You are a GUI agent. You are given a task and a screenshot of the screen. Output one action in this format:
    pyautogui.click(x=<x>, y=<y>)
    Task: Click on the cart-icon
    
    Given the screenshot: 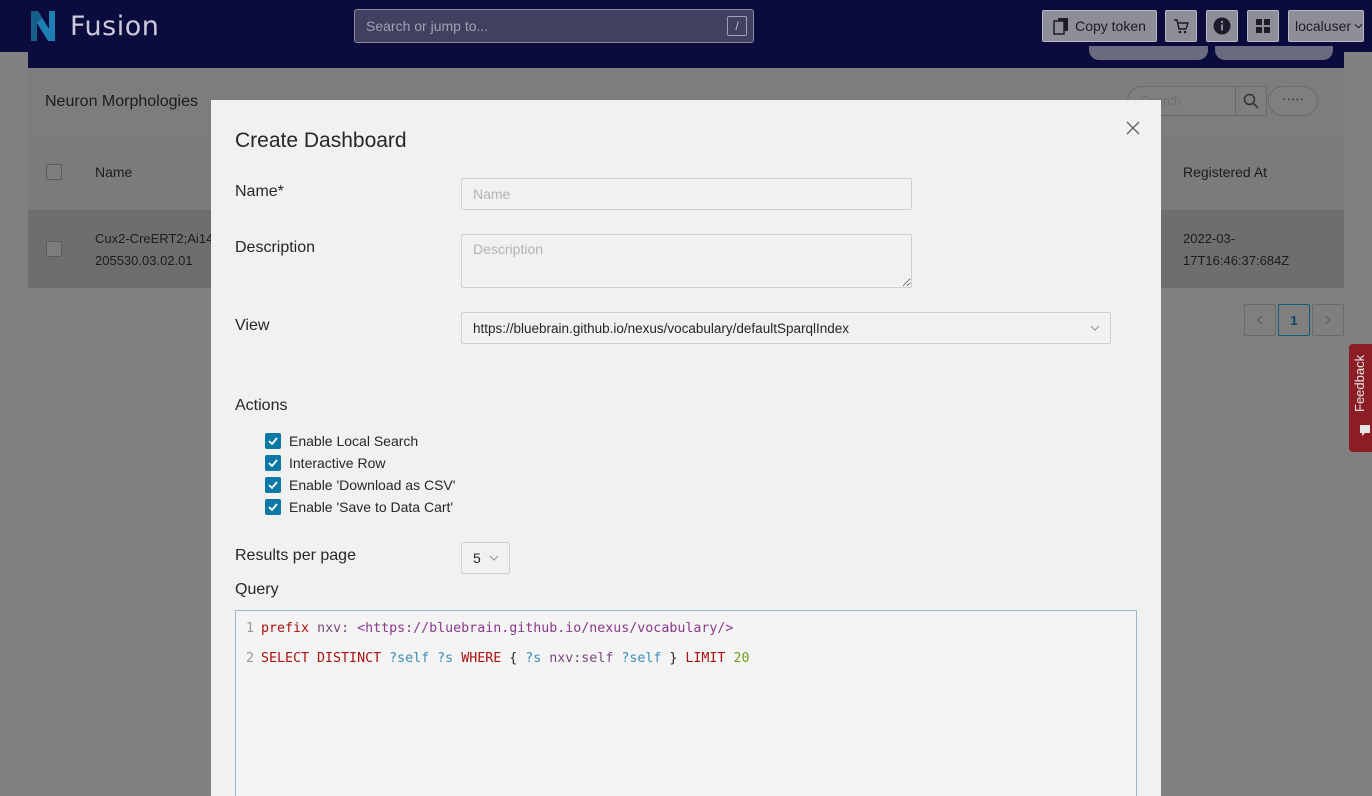 What is the action you would take?
    pyautogui.click(x=1181, y=26)
    